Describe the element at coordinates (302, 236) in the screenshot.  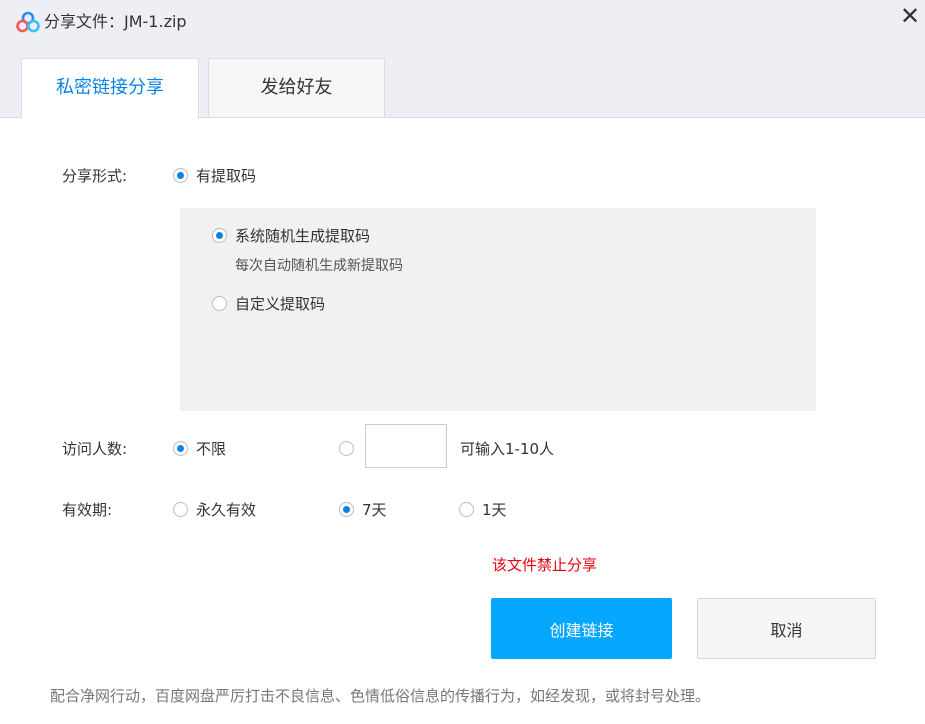
I see `random-code-label: 系统随机生成提取码` at that location.